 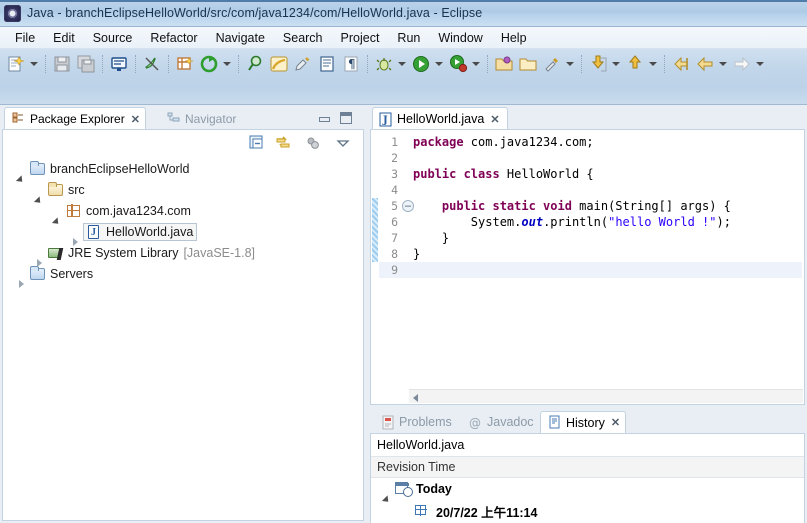 I want to click on tab-javadoc: @ Javadoc, so click(x=501, y=422).